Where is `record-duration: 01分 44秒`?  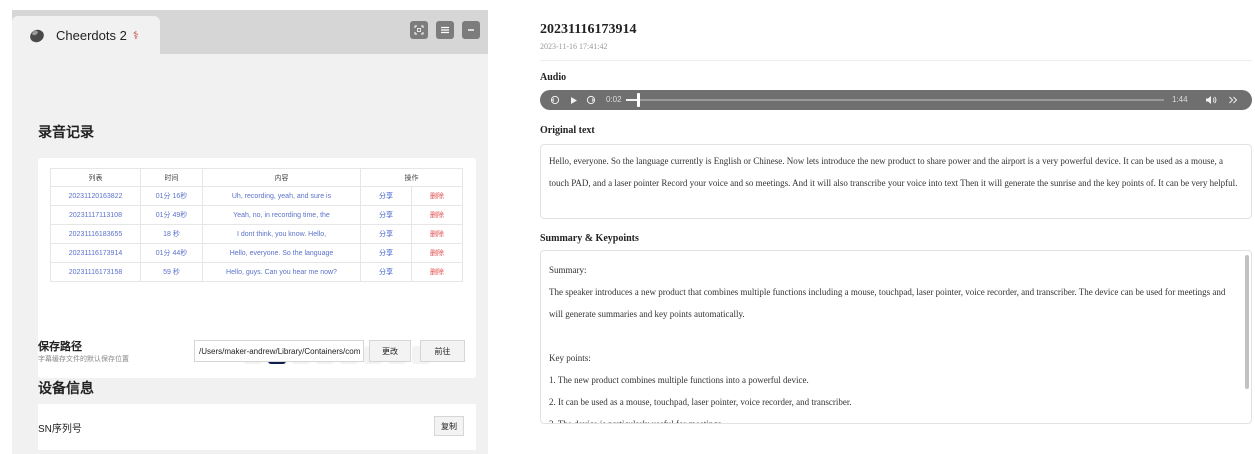
record-duration: 01分 44秒 is located at coordinates (171, 253).